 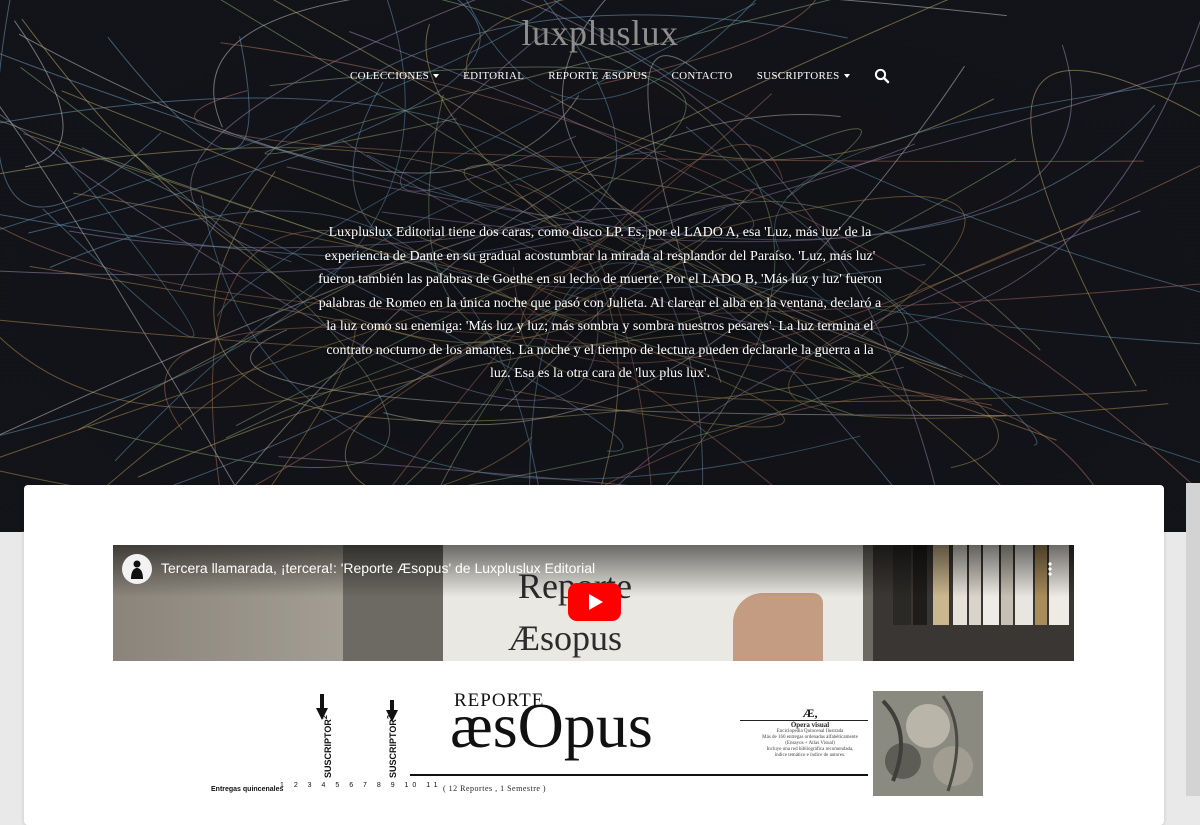 What do you see at coordinates (1050, 569) in the screenshot?
I see `more-options-icon` at bounding box center [1050, 569].